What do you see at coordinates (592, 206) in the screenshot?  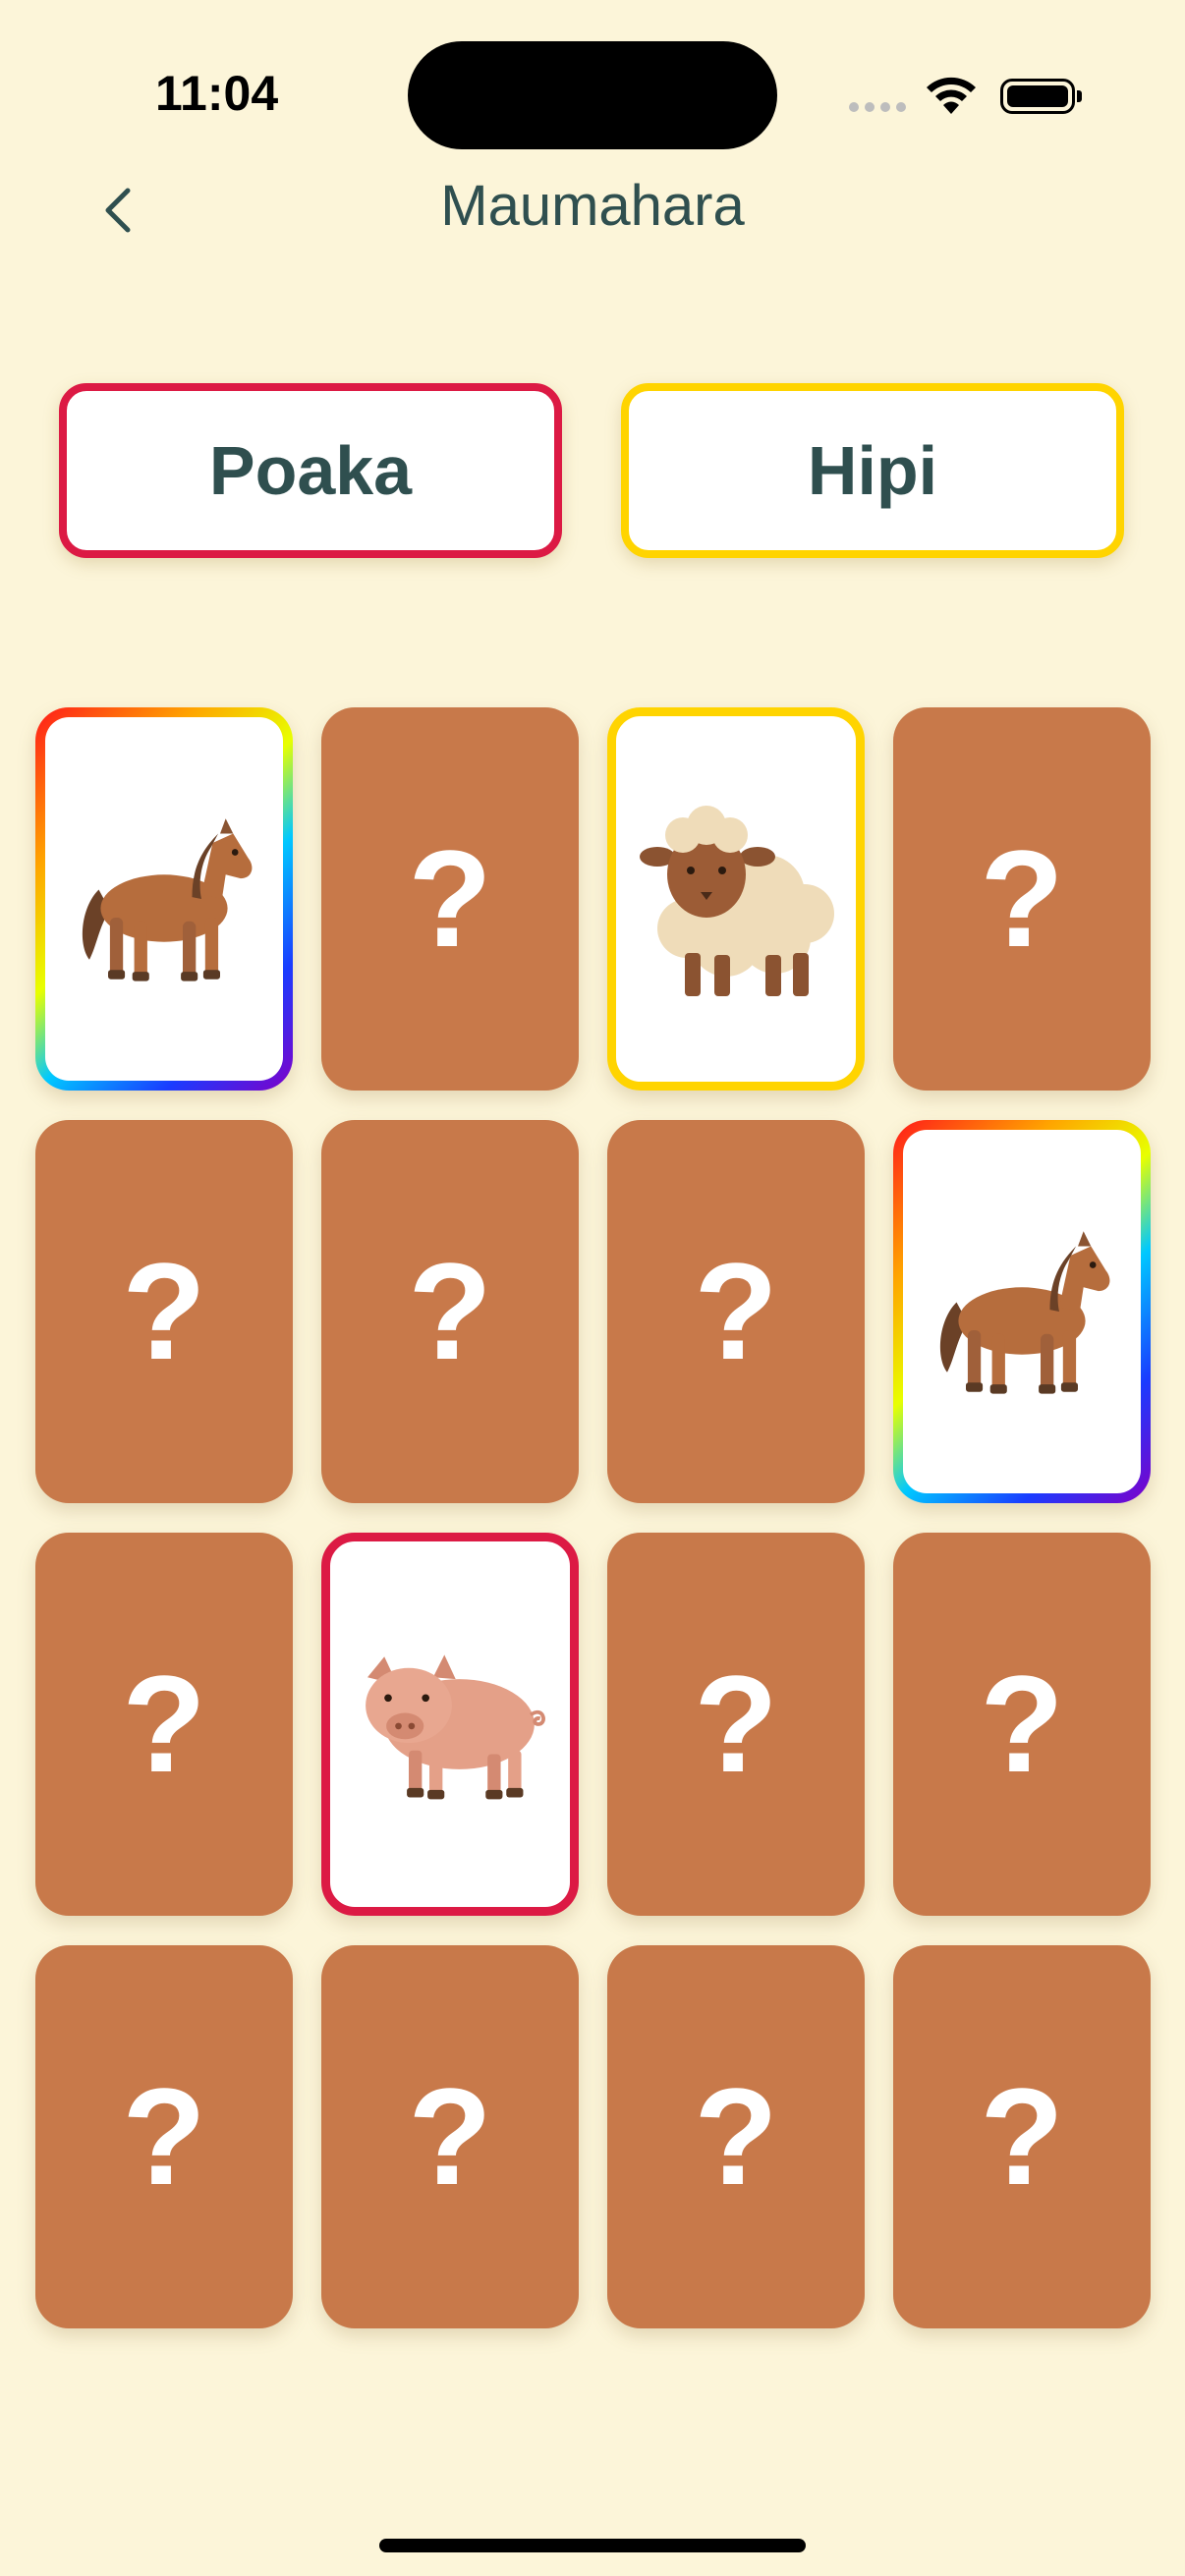 I see `page-title: Maumahara` at bounding box center [592, 206].